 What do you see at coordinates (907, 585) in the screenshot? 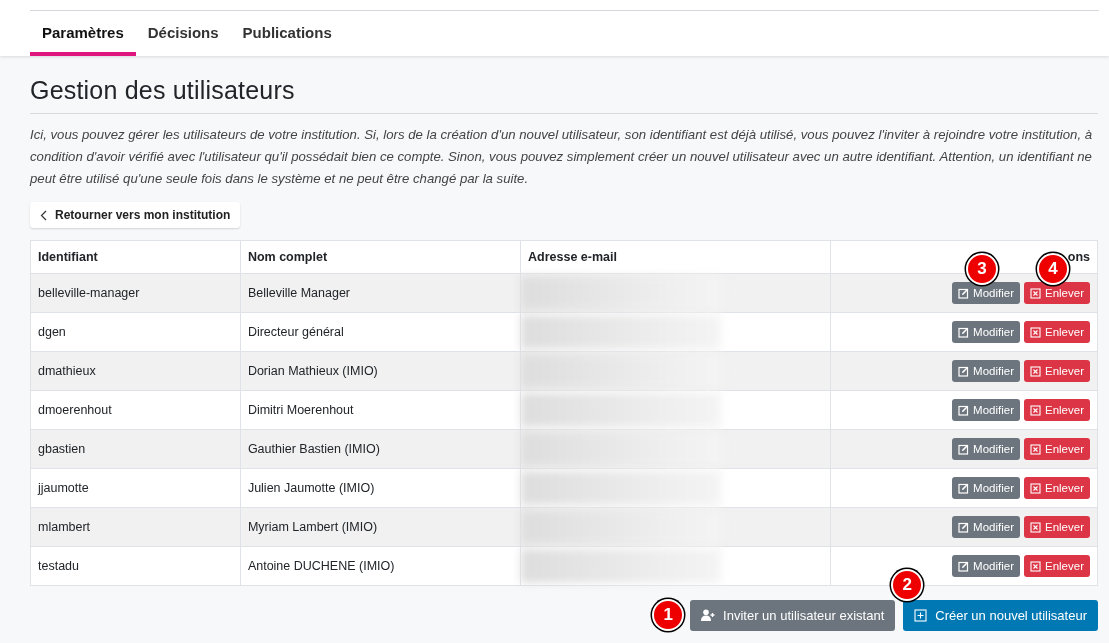
I see `callout-badge: 2` at bounding box center [907, 585].